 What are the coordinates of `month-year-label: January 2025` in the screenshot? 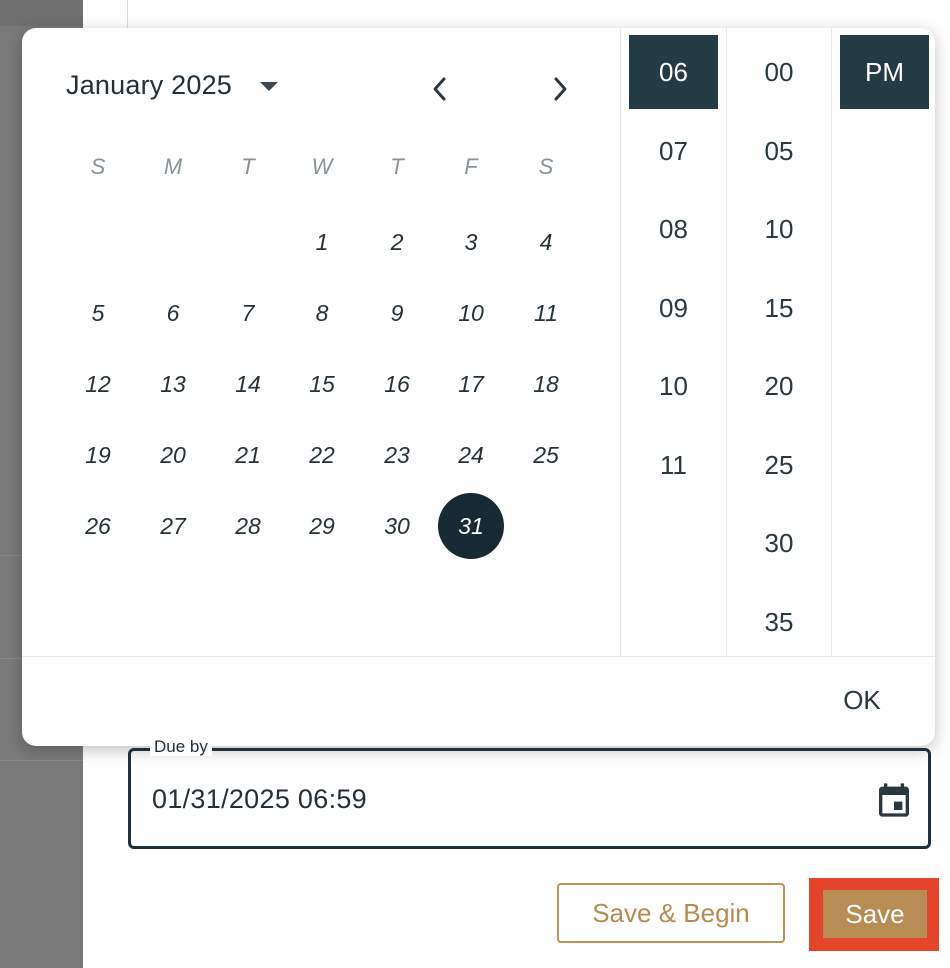 It's located at (149, 85).